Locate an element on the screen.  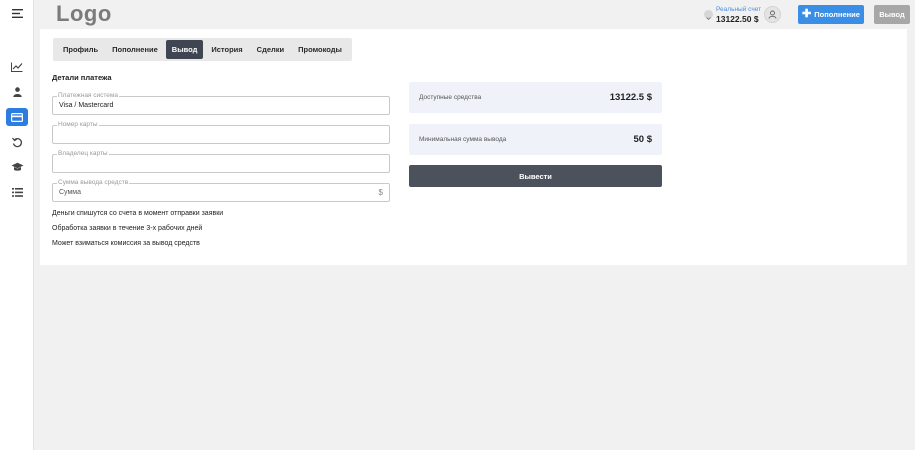
tab-trades: Сделки is located at coordinates (270, 49).